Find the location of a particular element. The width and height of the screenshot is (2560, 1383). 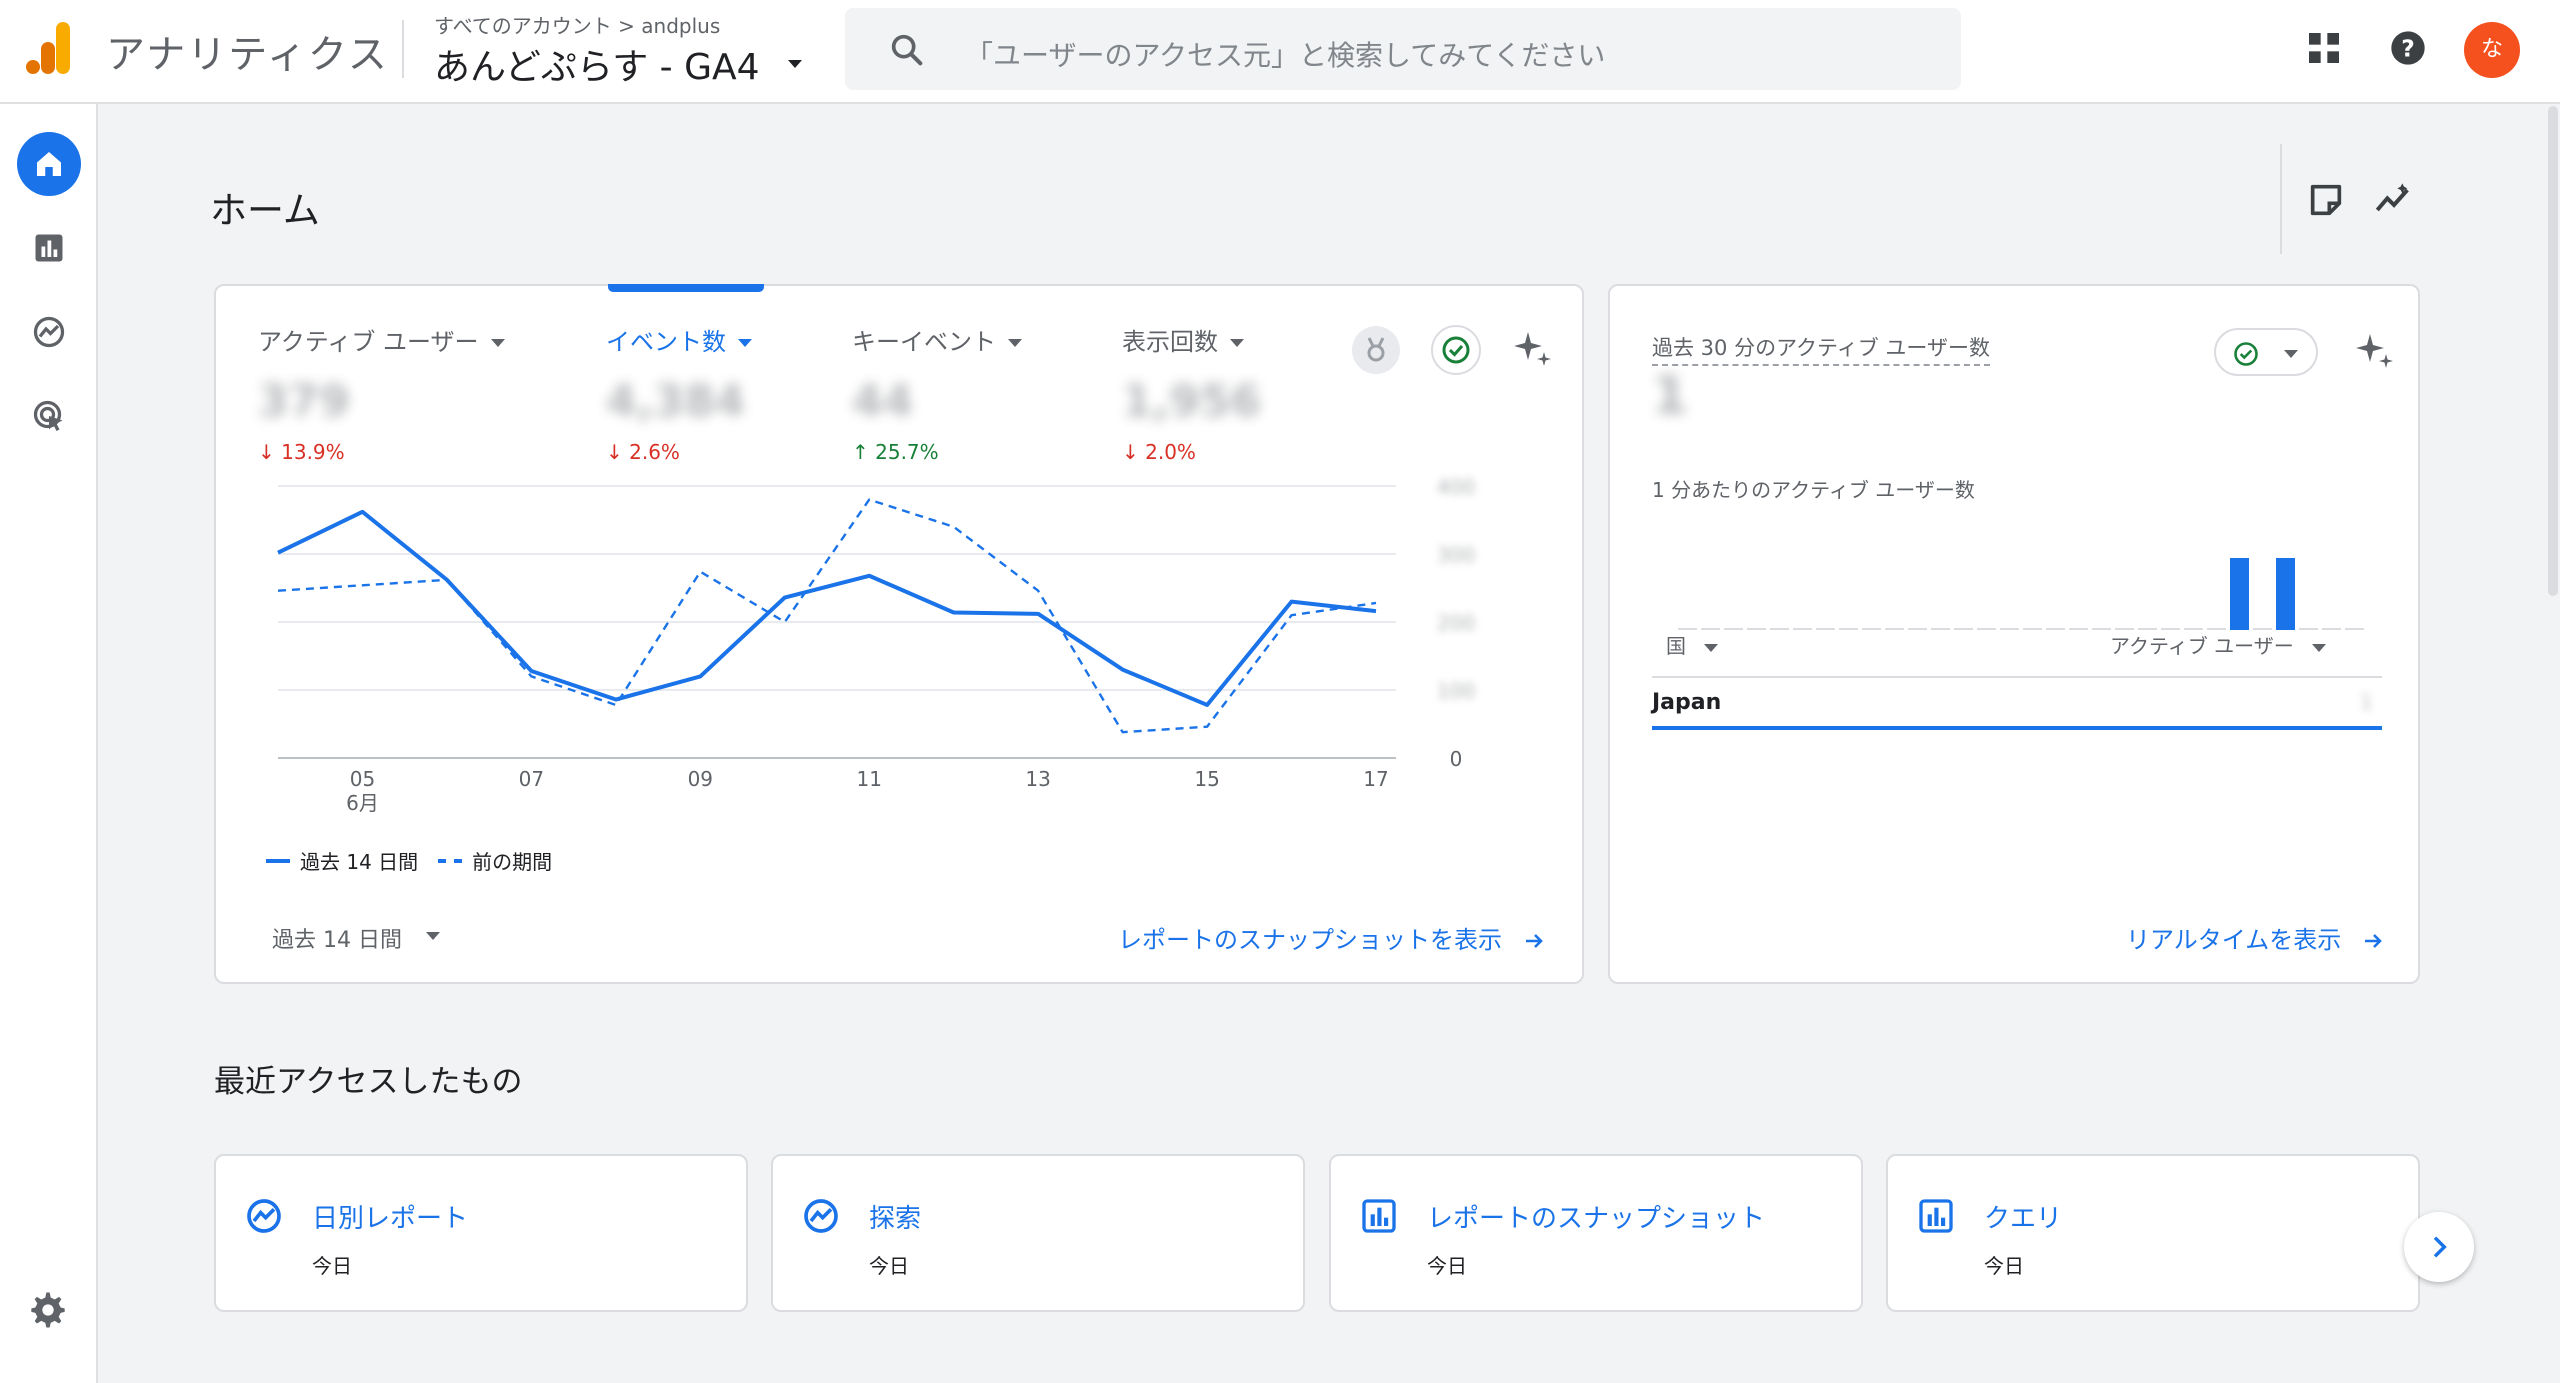

chevron-right-icon is located at coordinates (2440, 1247).